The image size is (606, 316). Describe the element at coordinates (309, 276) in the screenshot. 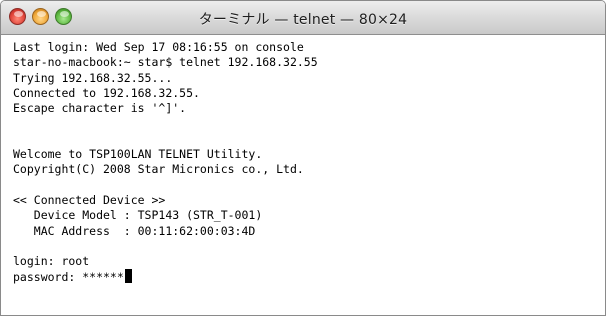

I see `terminal-prompt-line: password: ******` at that location.